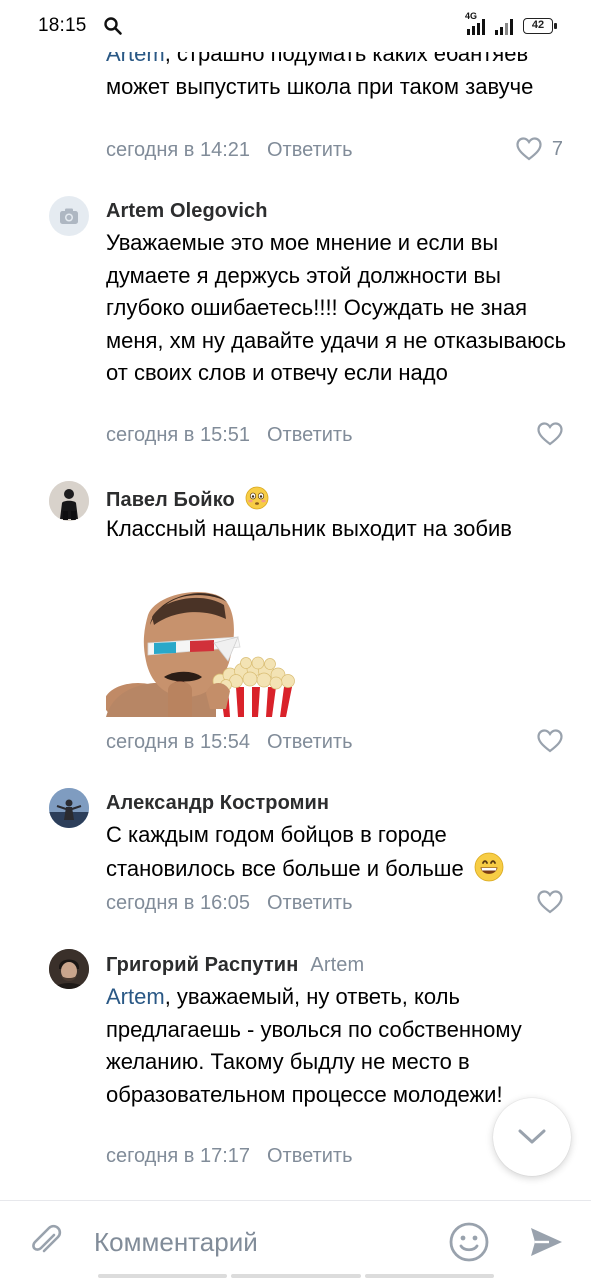  Describe the element at coordinates (203, 654) in the screenshot. I see `popcorn-3d-glasses-sticker` at that location.